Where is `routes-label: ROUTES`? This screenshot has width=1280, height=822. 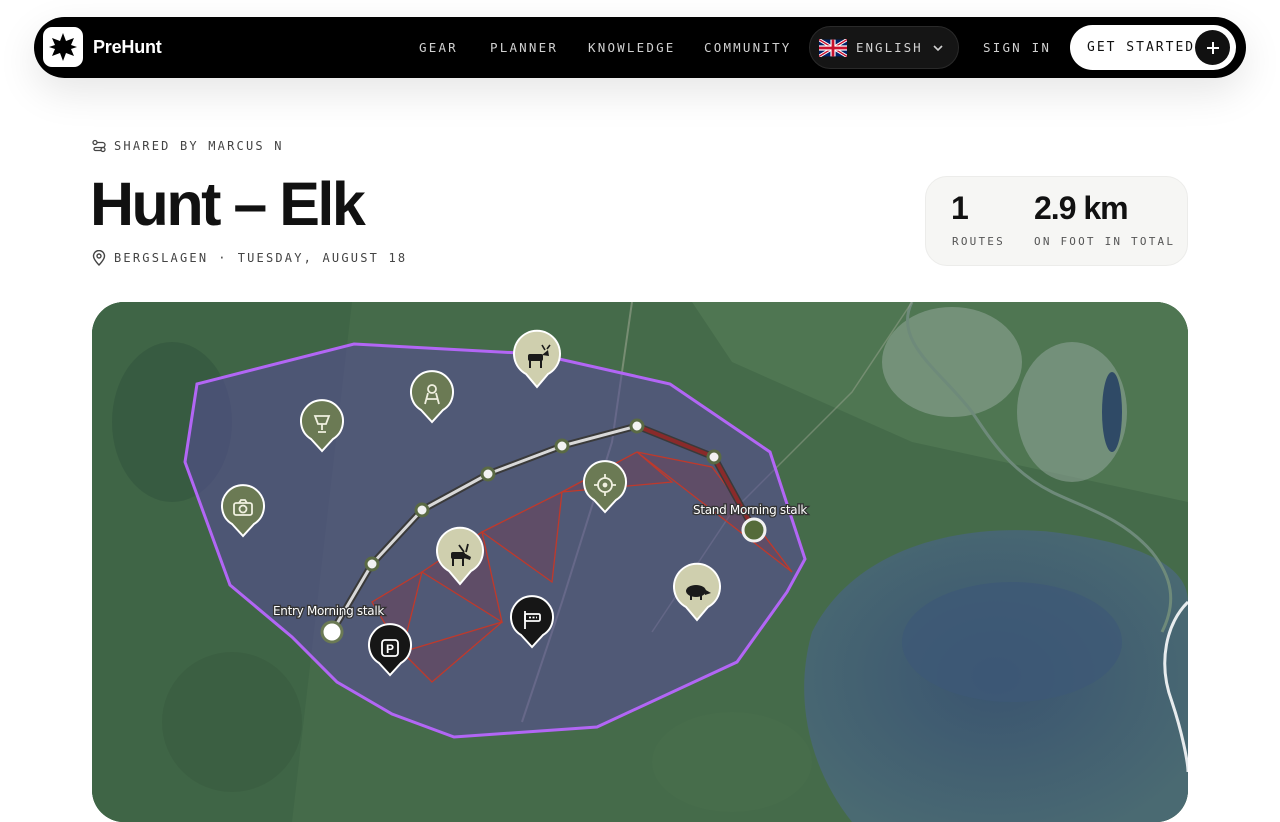 routes-label: ROUTES is located at coordinates (978, 241).